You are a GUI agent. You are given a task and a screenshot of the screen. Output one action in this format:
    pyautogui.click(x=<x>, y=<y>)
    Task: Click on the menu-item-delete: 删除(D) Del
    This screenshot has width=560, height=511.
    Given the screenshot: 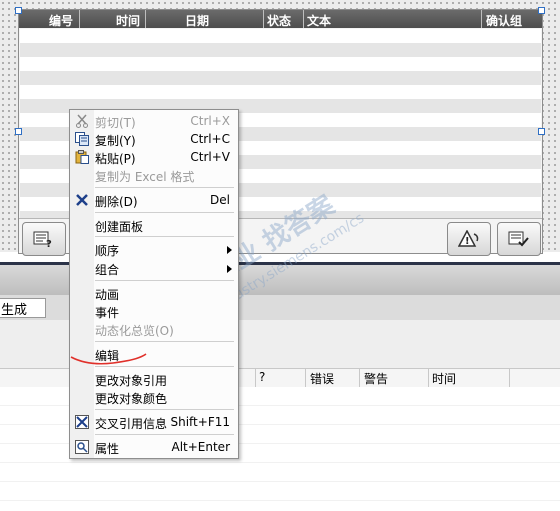 What is the action you would take?
    pyautogui.click(x=154, y=200)
    